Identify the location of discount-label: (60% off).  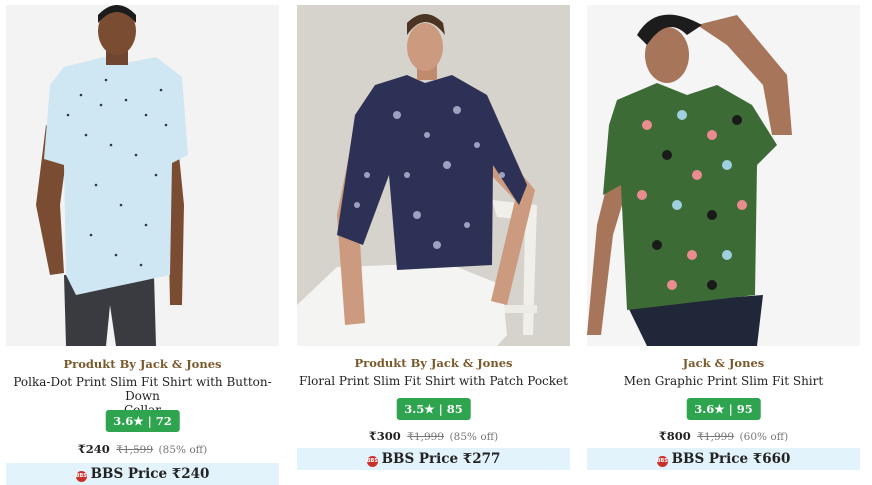
(764, 437).